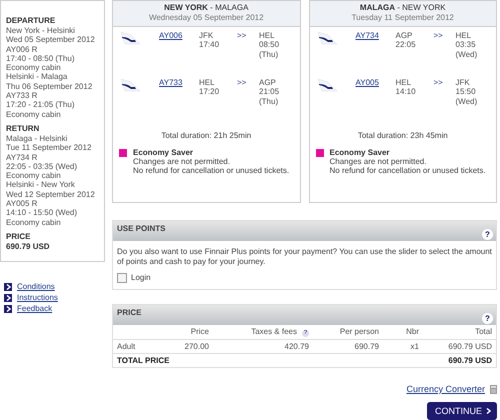 Image resolution: width=500 pixels, height=420 pixels. Describe the element at coordinates (466, 45) in the screenshot. I see `arrival-time: 03:35` at that location.